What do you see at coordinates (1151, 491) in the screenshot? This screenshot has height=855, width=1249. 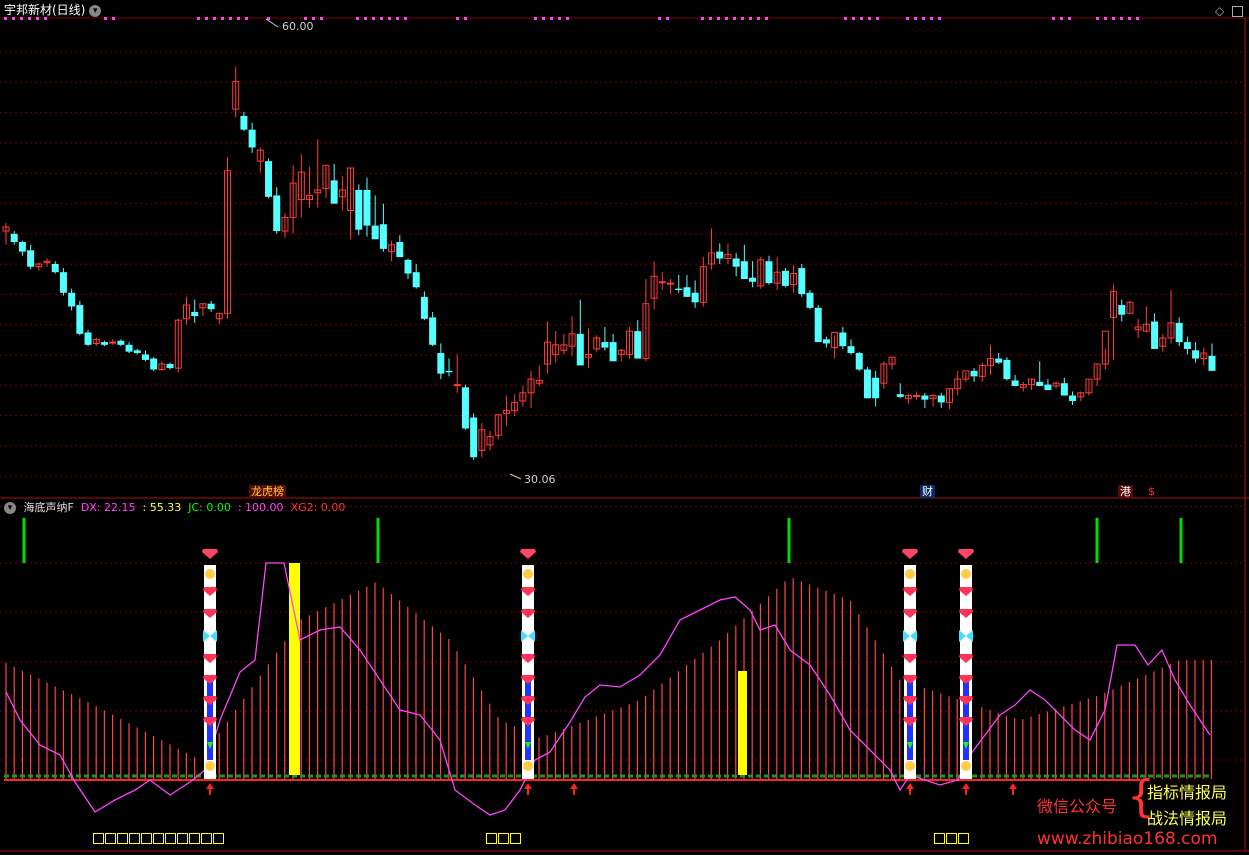 I see `dollar-tag: $` at bounding box center [1151, 491].